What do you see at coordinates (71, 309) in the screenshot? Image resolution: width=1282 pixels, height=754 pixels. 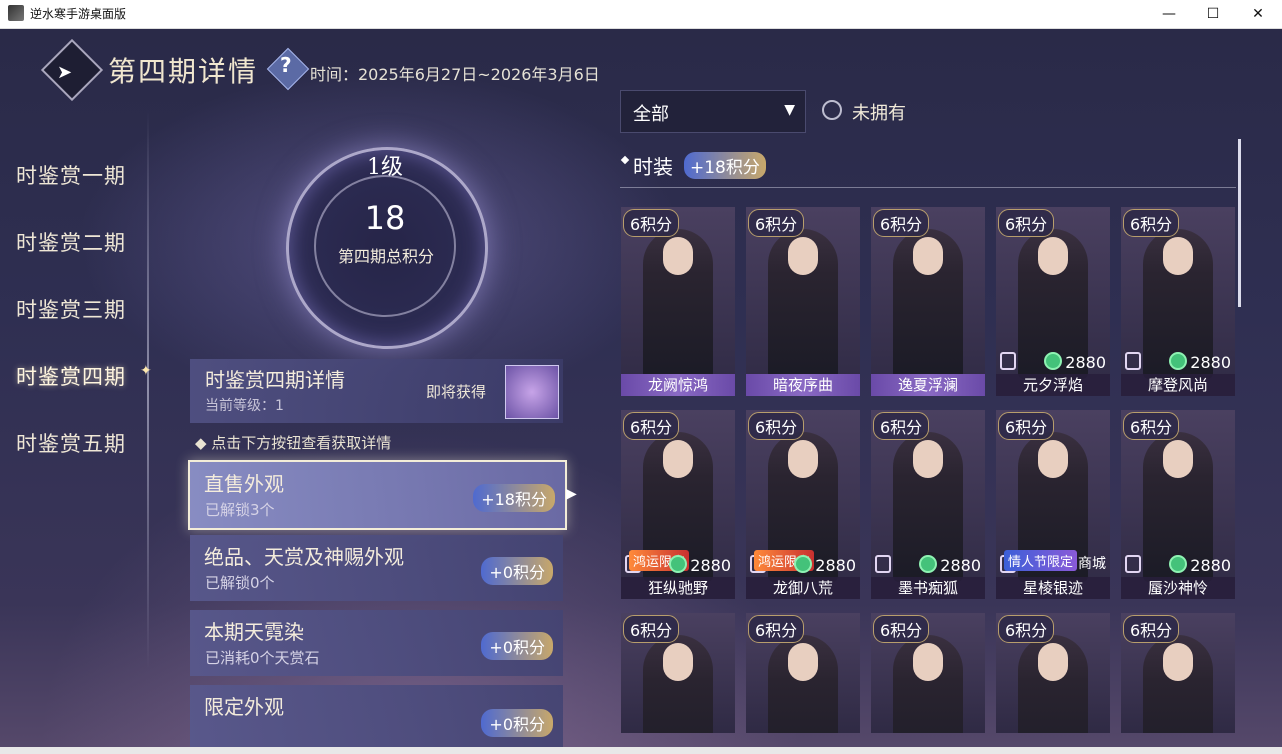 I see `nav-item-period-3: 时鉴赏三期` at bounding box center [71, 309].